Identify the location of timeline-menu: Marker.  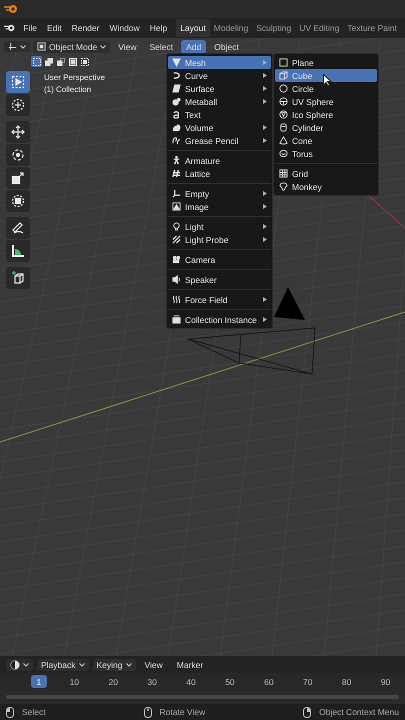
(190, 665).